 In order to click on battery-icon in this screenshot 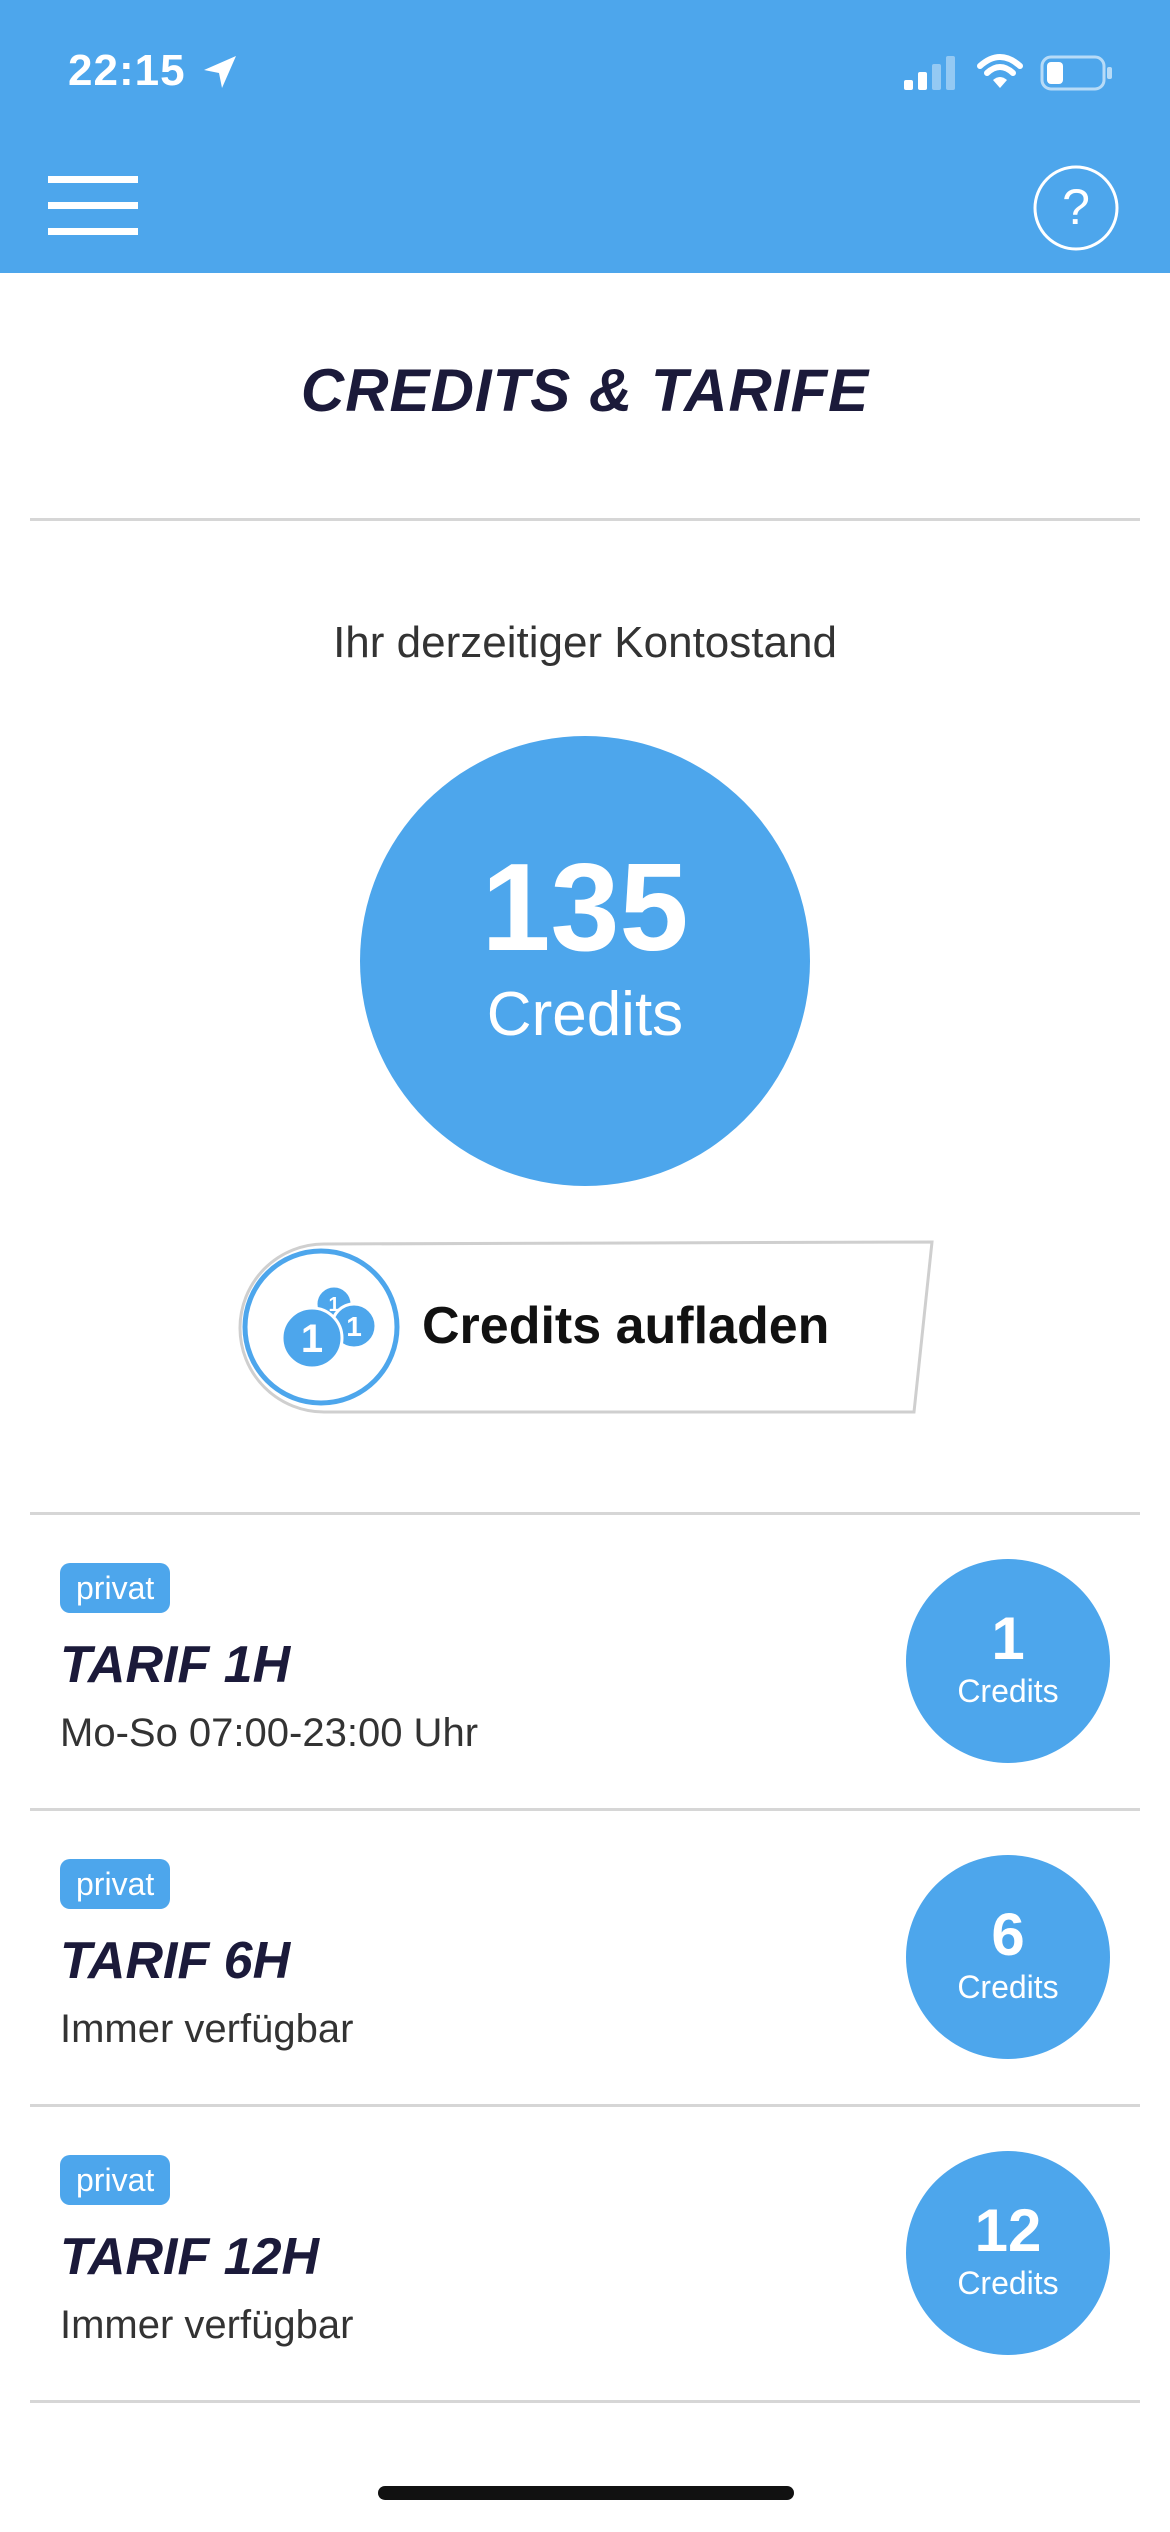, I will do `click(1076, 73)`.